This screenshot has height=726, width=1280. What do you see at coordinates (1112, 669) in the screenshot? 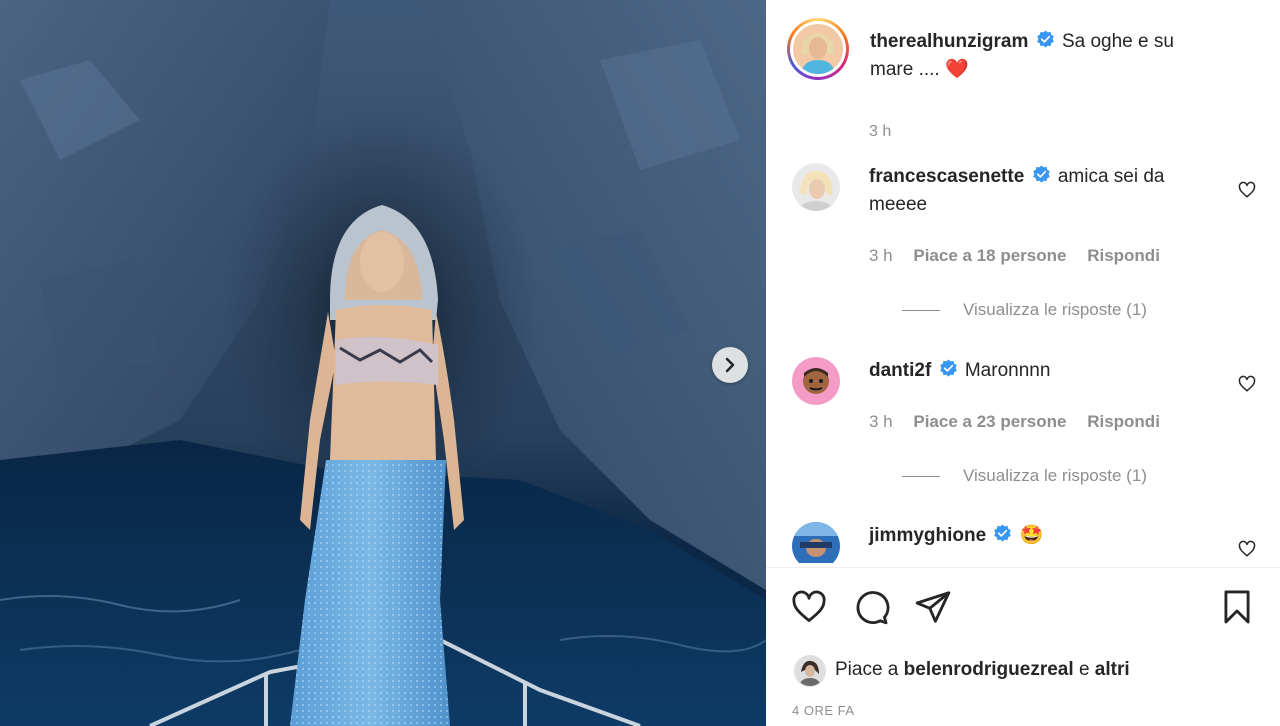
I see `likes-others: altri` at bounding box center [1112, 669].